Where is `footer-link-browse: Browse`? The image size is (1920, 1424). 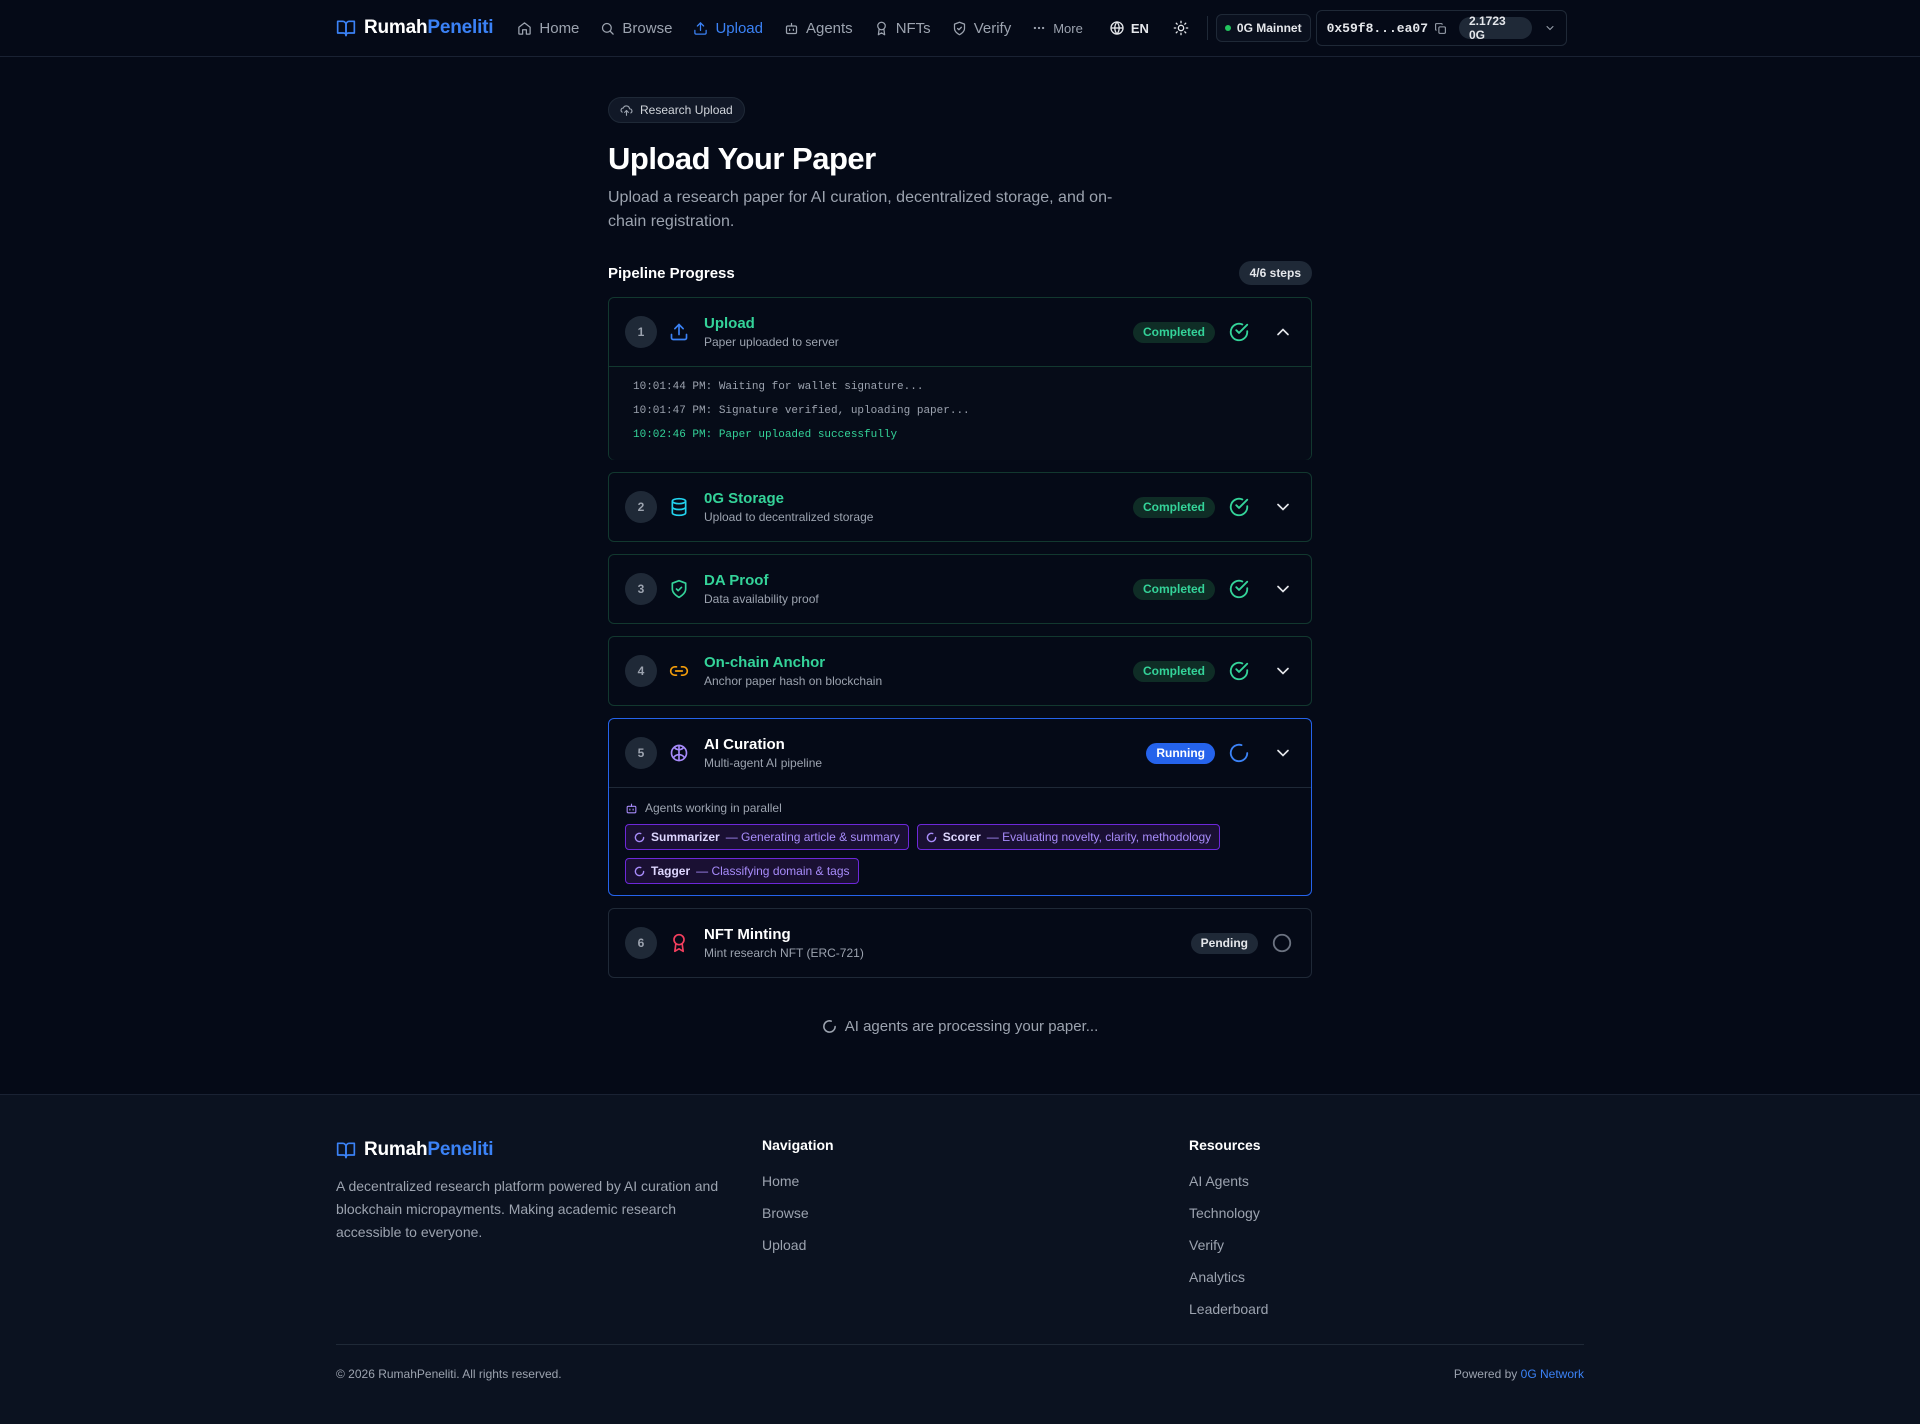 footer-link-browse: Browse is located at coordinates (798, 1213).